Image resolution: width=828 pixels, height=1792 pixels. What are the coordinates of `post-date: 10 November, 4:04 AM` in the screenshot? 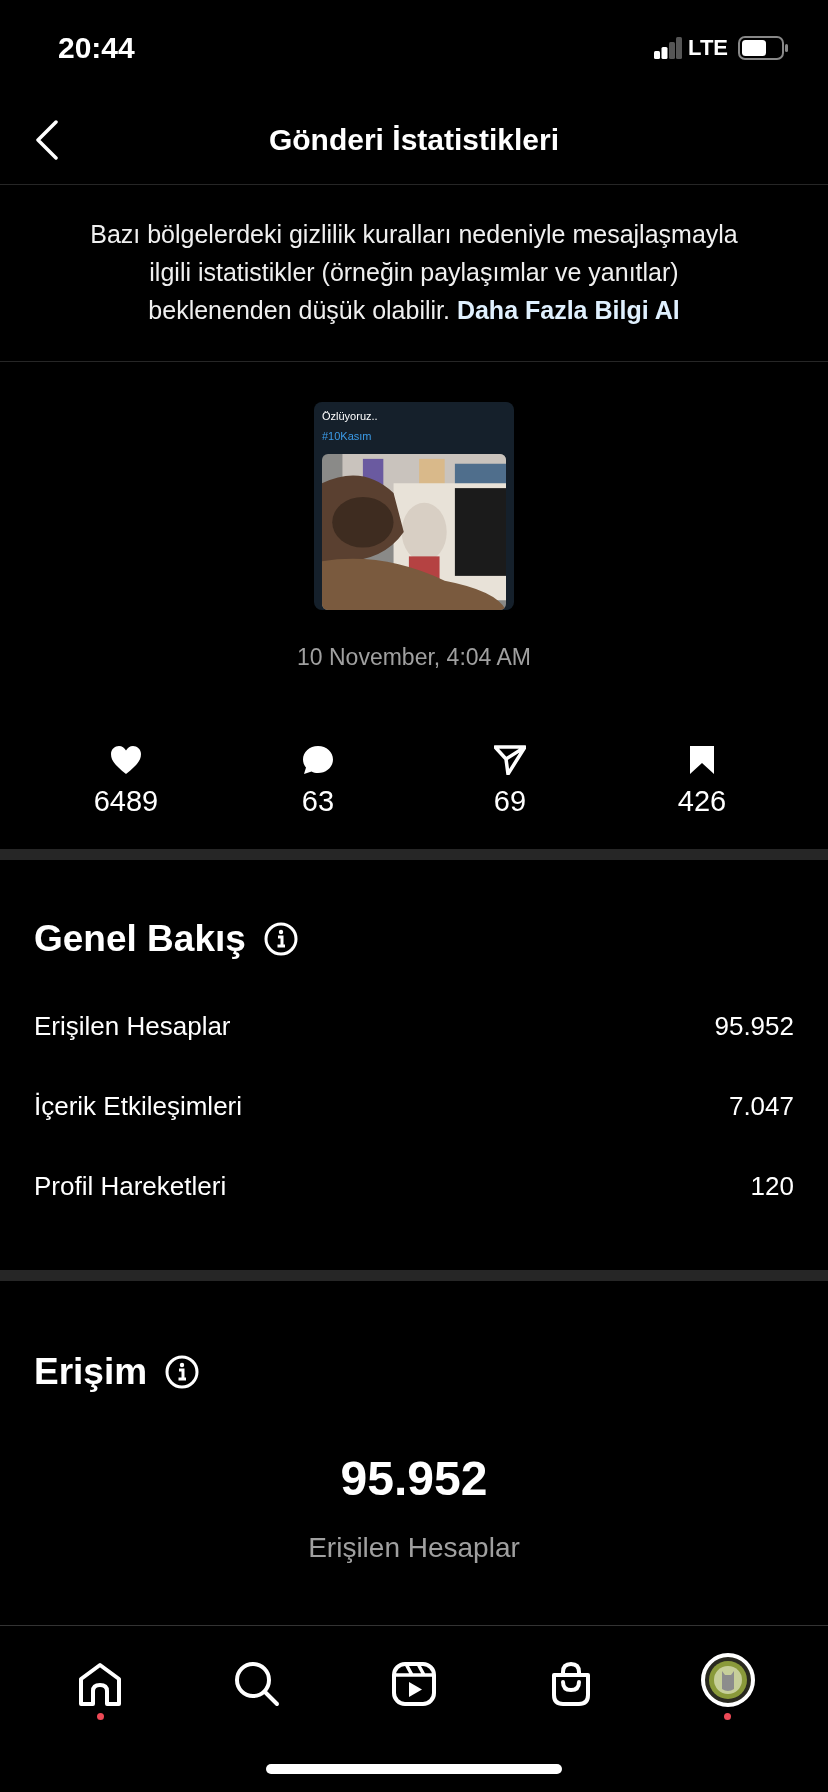 It's located at (414, 657).